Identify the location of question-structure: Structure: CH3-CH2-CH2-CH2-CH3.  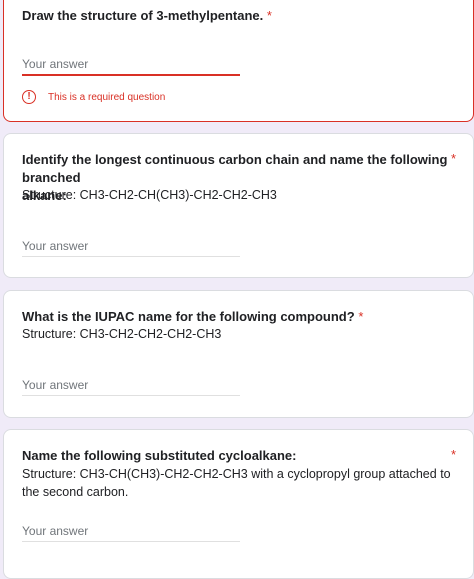
(122, 334).